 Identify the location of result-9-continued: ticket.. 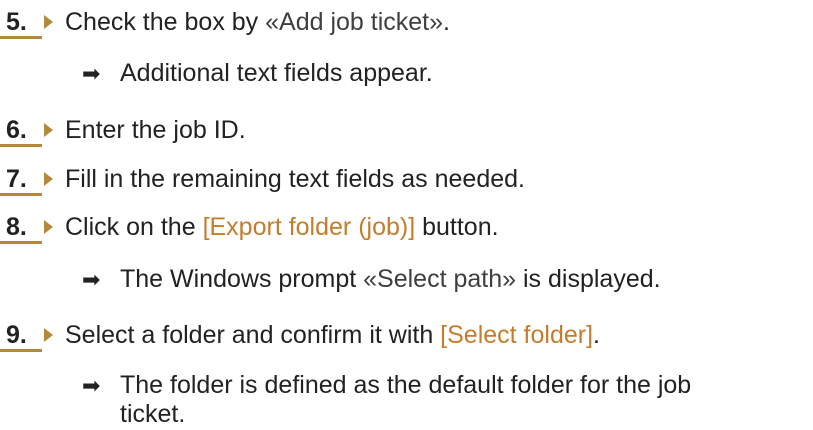
(152, 414).